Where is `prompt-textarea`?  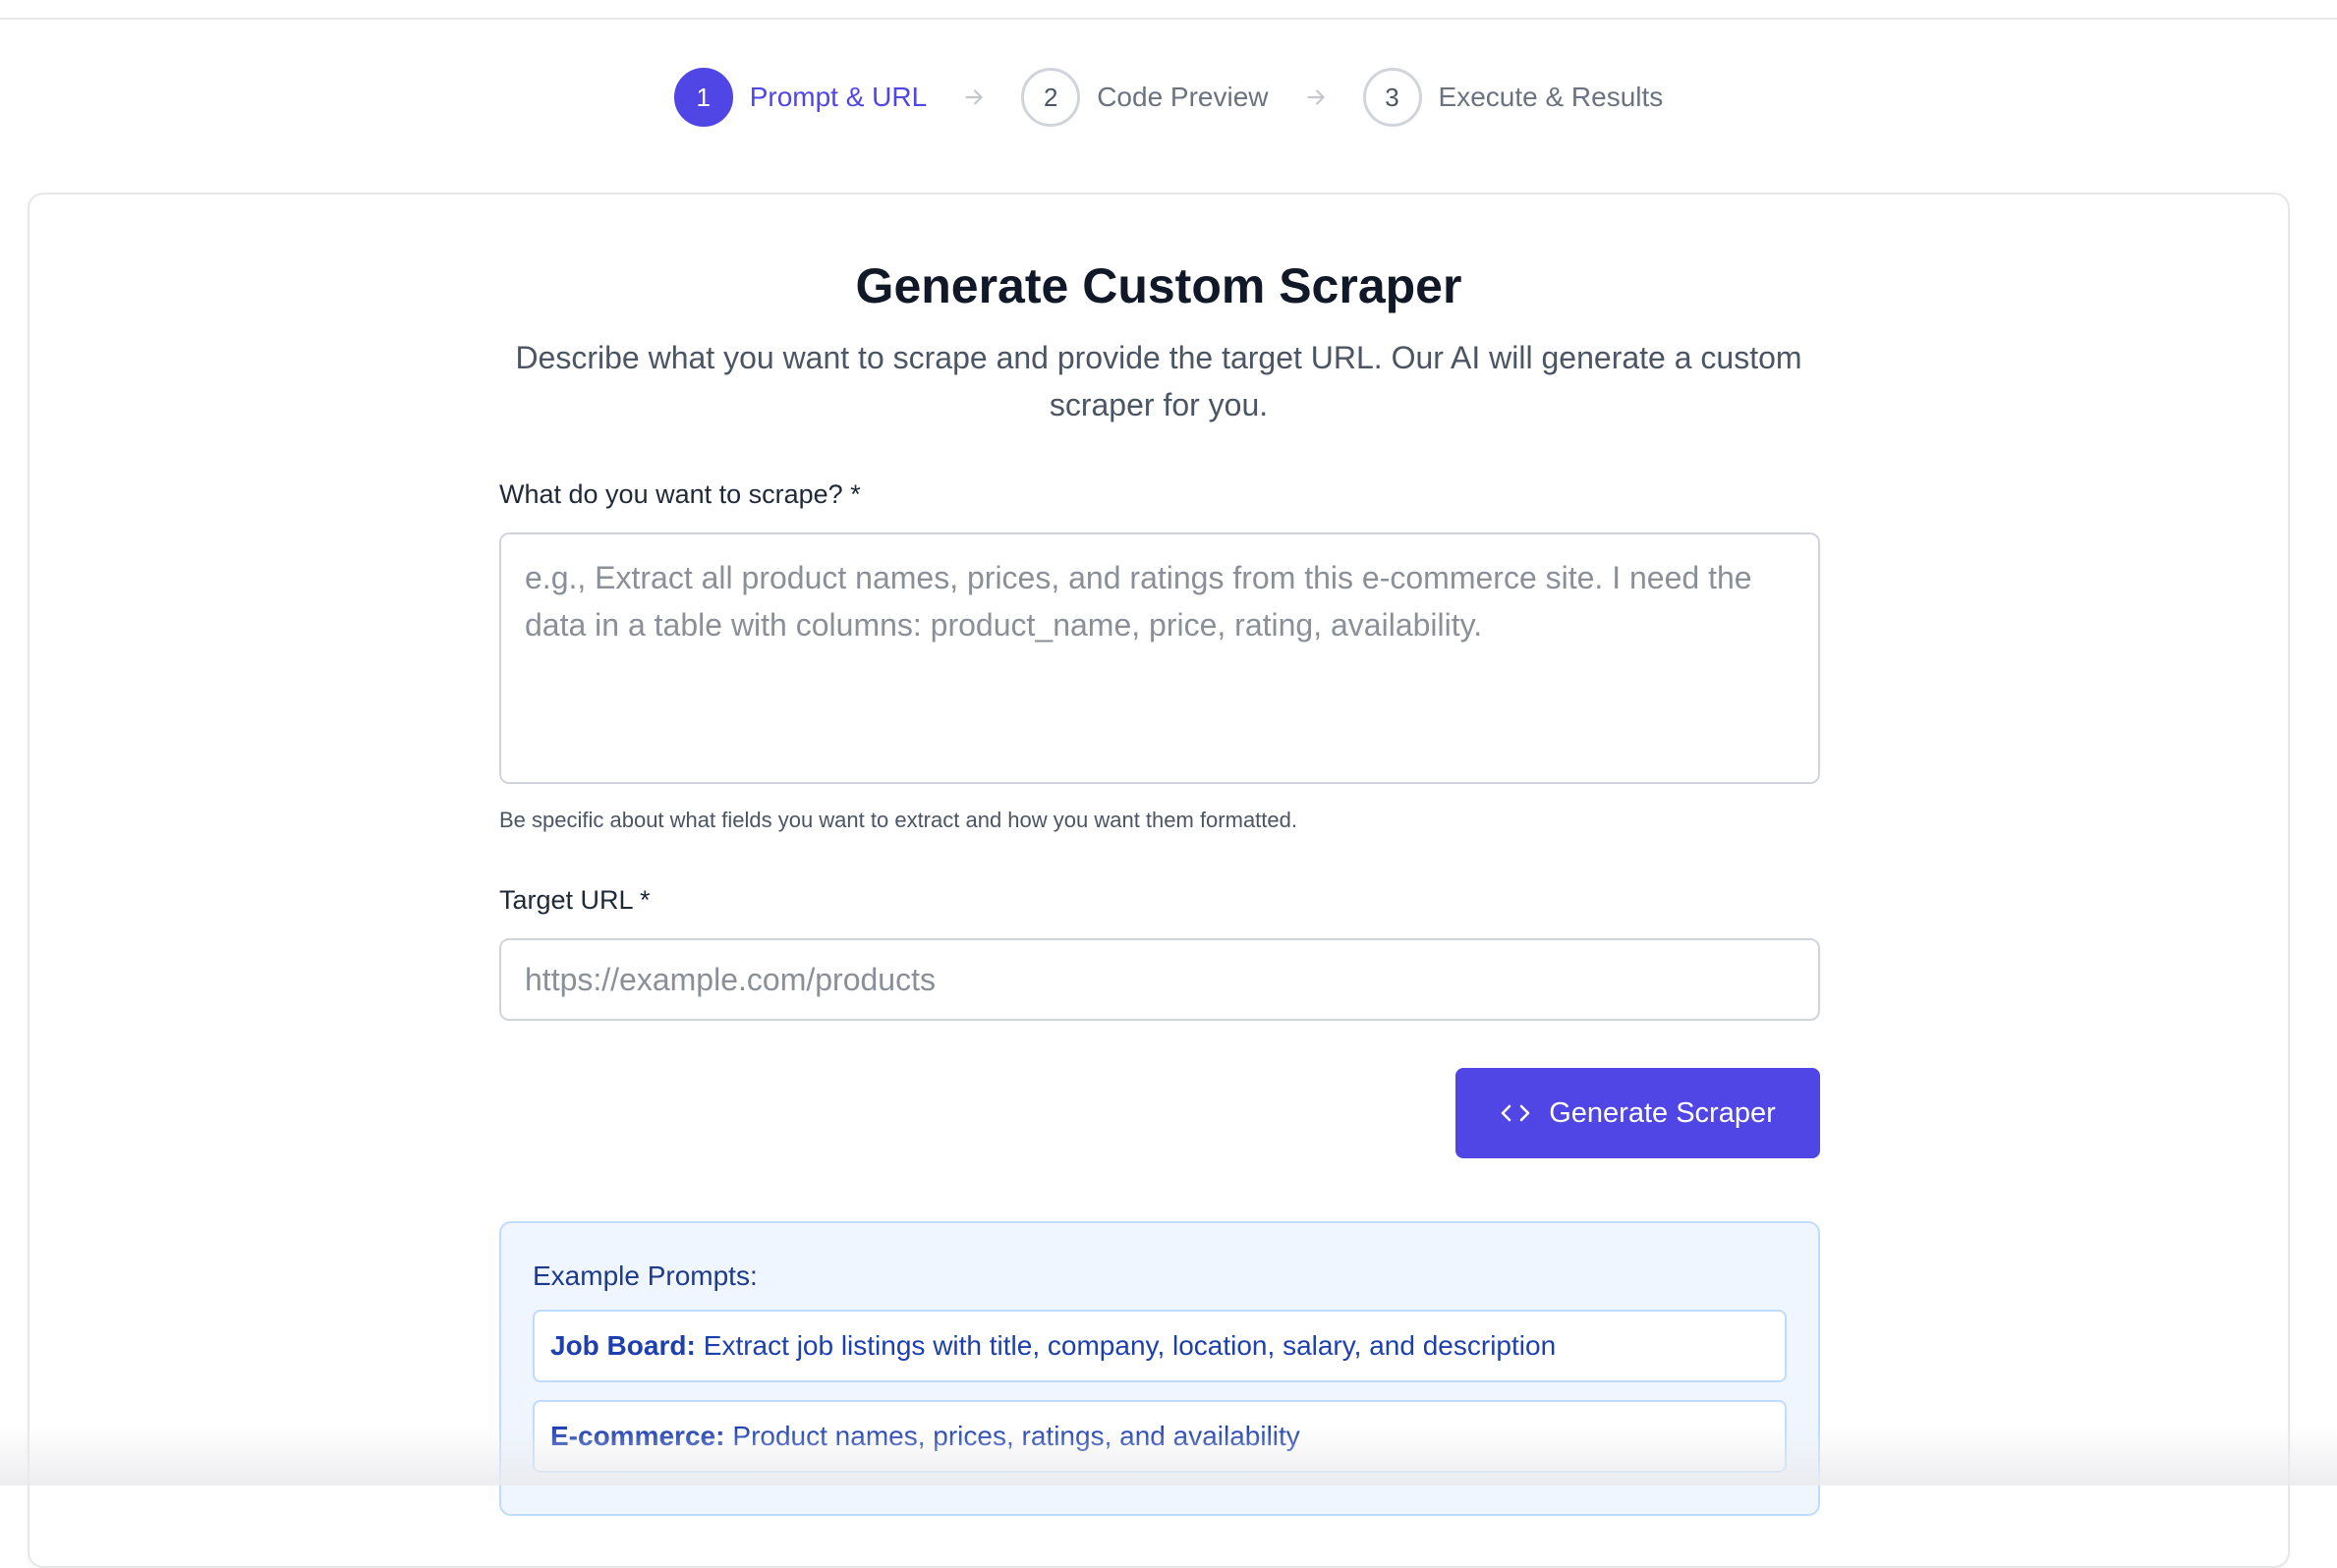
prompt-textarea is located at coordinates (1159, 658).